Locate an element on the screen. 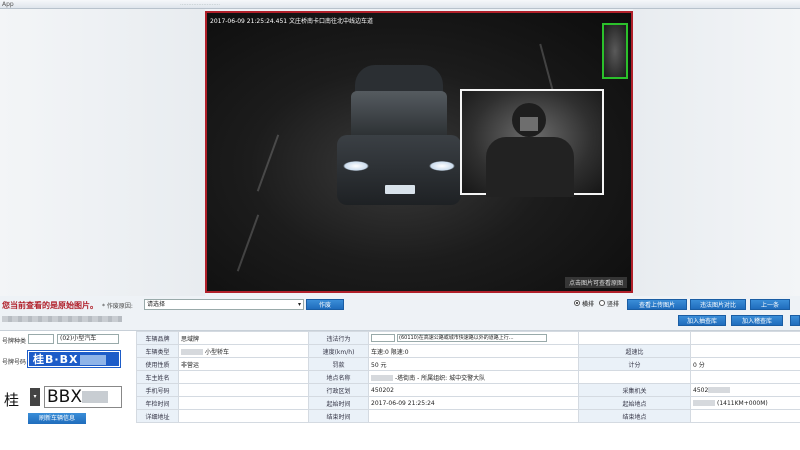  plate-province: 桂 is located at coordinates (12, 400).